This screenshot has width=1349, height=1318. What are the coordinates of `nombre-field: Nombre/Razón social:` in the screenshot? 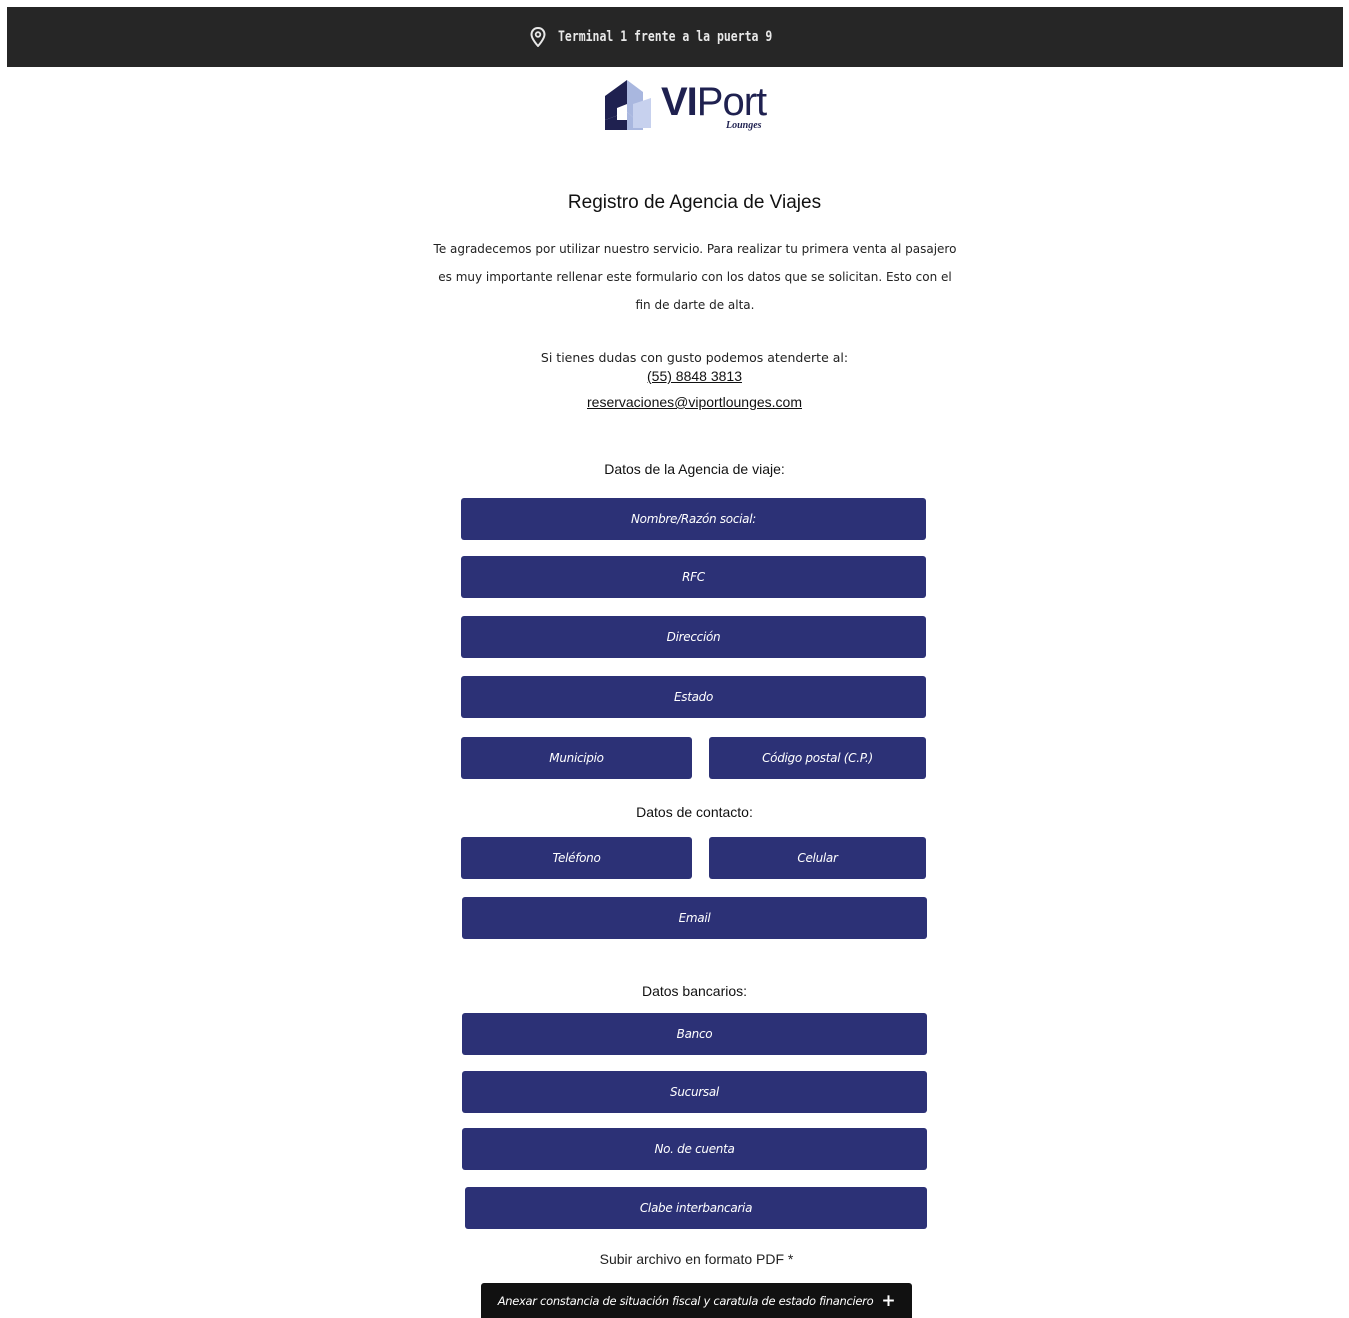 It's located at (693, 519).